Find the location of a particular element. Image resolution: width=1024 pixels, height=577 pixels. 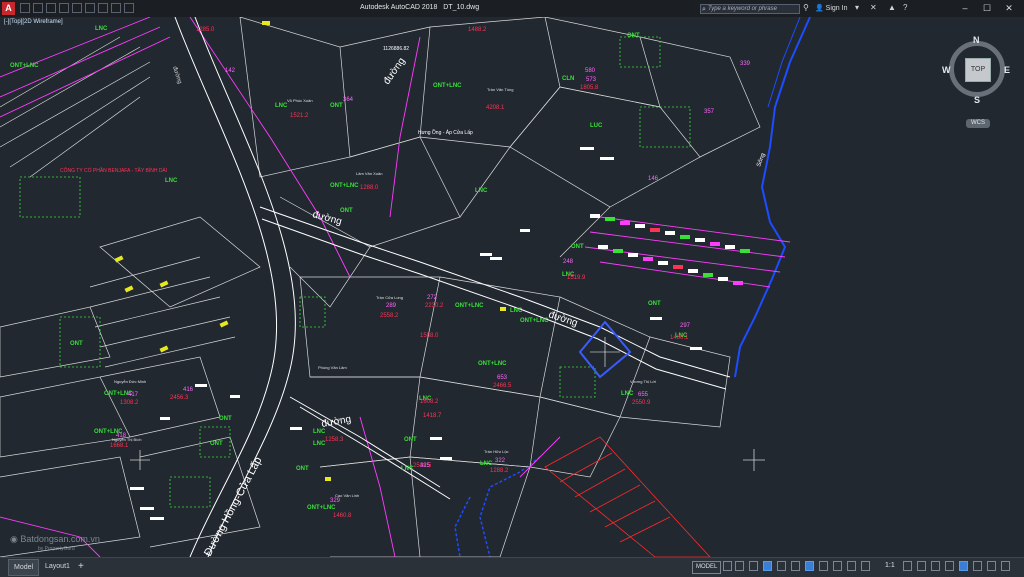

svg-text: 329 is located at coordinates (335, 501).